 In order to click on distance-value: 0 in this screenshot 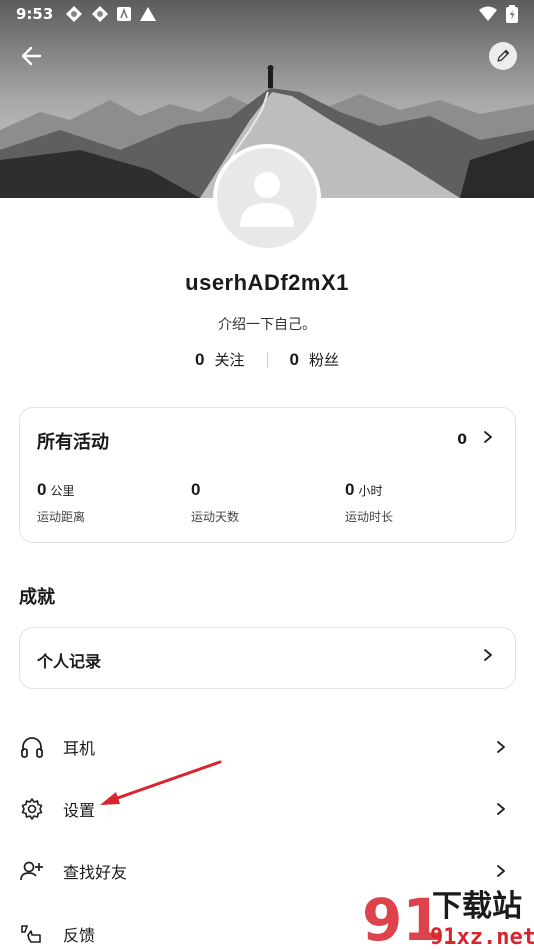, I will do `click(42, 489)`.